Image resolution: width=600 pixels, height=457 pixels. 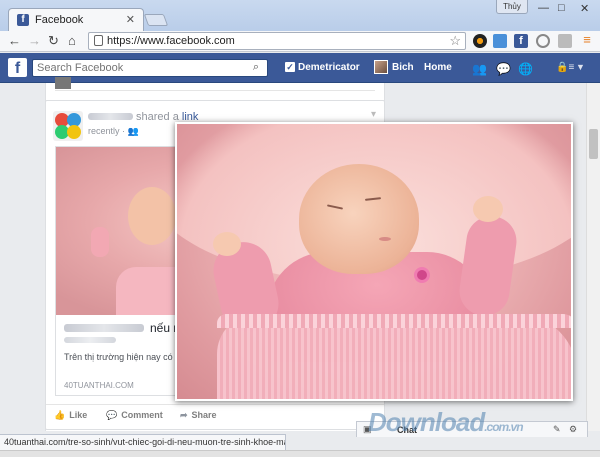 I want to click on scrollbar-thumb, so click(x=593, y=144).